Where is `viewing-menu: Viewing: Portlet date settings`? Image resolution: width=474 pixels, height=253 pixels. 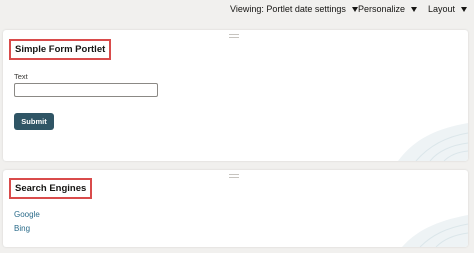 viewing-menu: Viewing: Portlet date settings is located at coordinates (294, 9).